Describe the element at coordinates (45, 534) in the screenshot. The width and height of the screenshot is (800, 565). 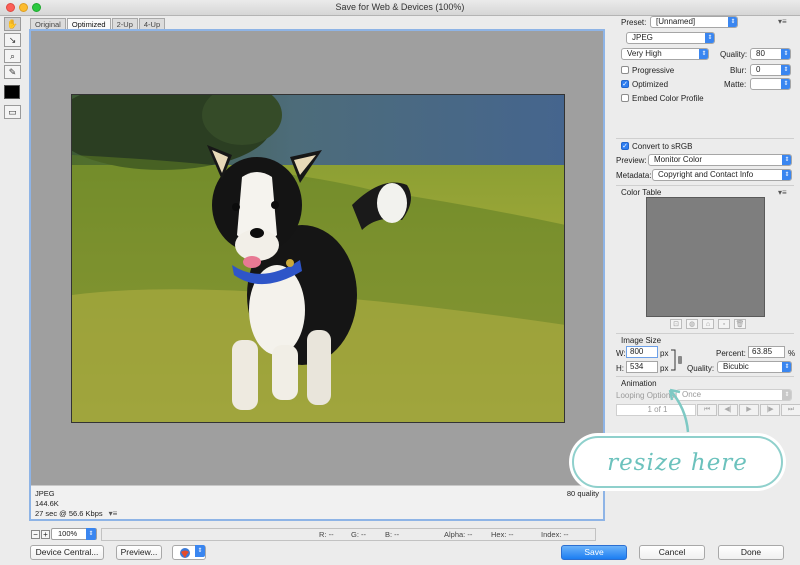
I see `zoom-in-button: +` at that location.